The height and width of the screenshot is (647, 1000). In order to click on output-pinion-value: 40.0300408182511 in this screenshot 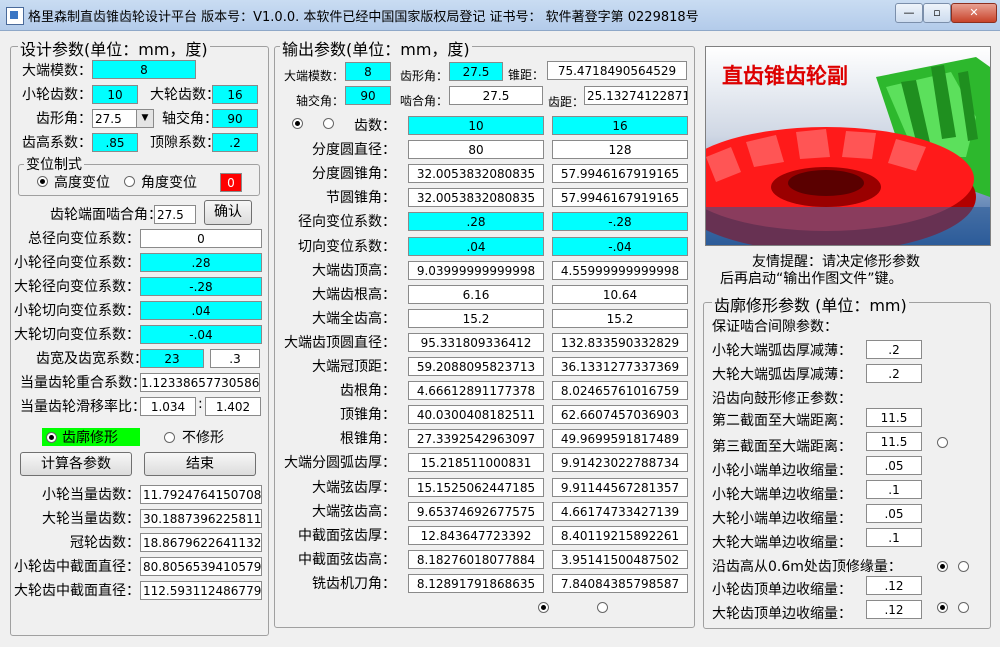, I will do `click(476, 415)`.